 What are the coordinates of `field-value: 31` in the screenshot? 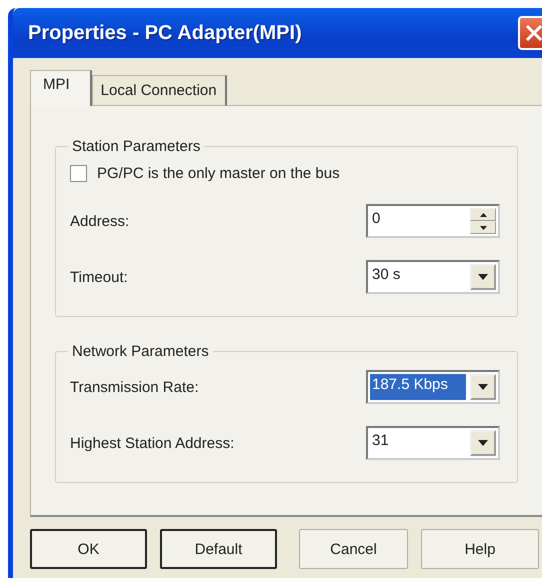 It's located at (380, 441).